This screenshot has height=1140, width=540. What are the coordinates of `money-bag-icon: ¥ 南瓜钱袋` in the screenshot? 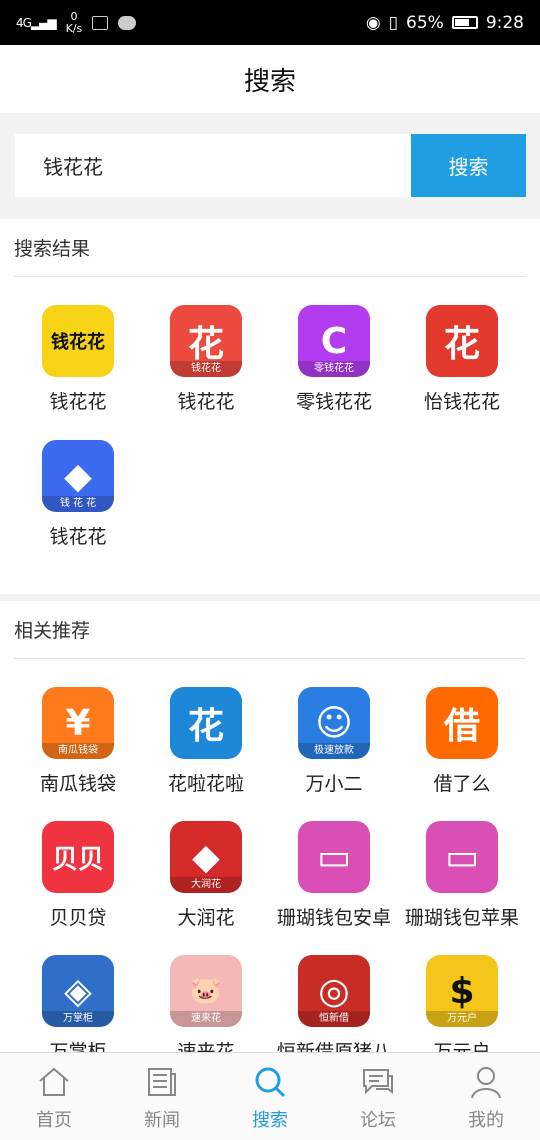 It's located at (78, 723).